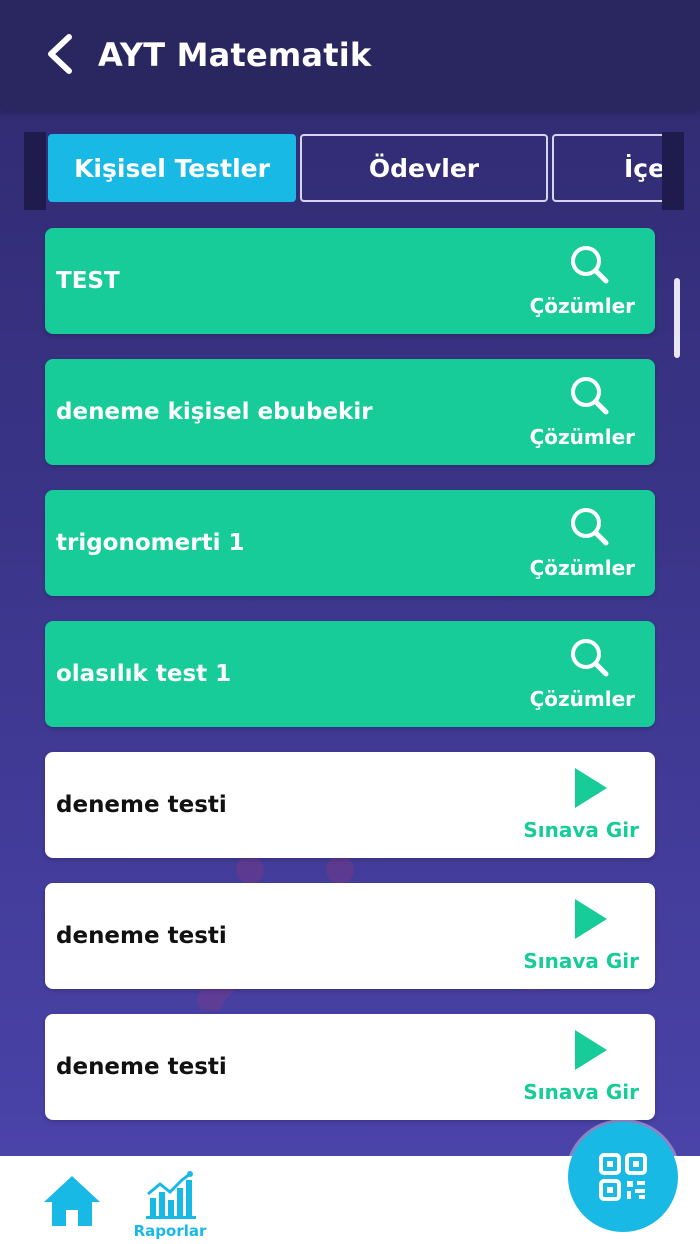 This screenshot has height=1244, width=700. Describe the element at coordinates (172, 168) in the screenshot. I see `tab-personal-tests: Kişisel Testler` at that location.